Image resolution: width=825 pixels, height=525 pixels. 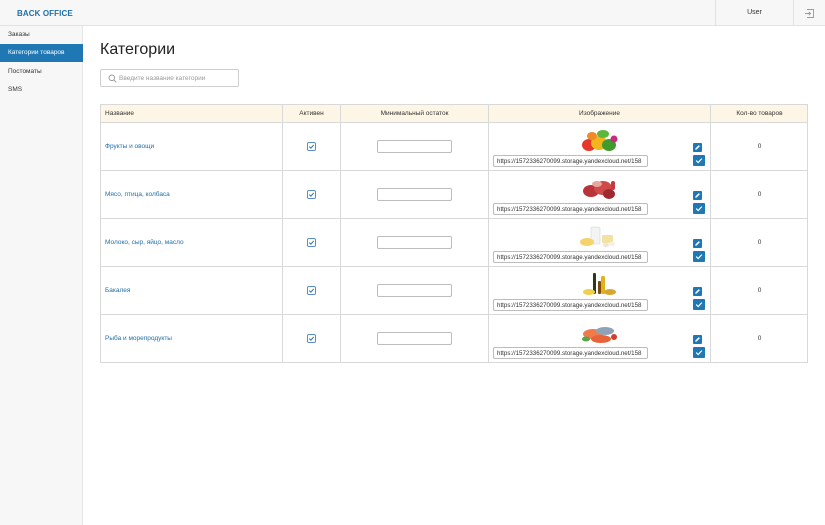 What do you see at coordinates (176, 78) in the screenshot?
I see `search-input` at bounding box center [176, 78].